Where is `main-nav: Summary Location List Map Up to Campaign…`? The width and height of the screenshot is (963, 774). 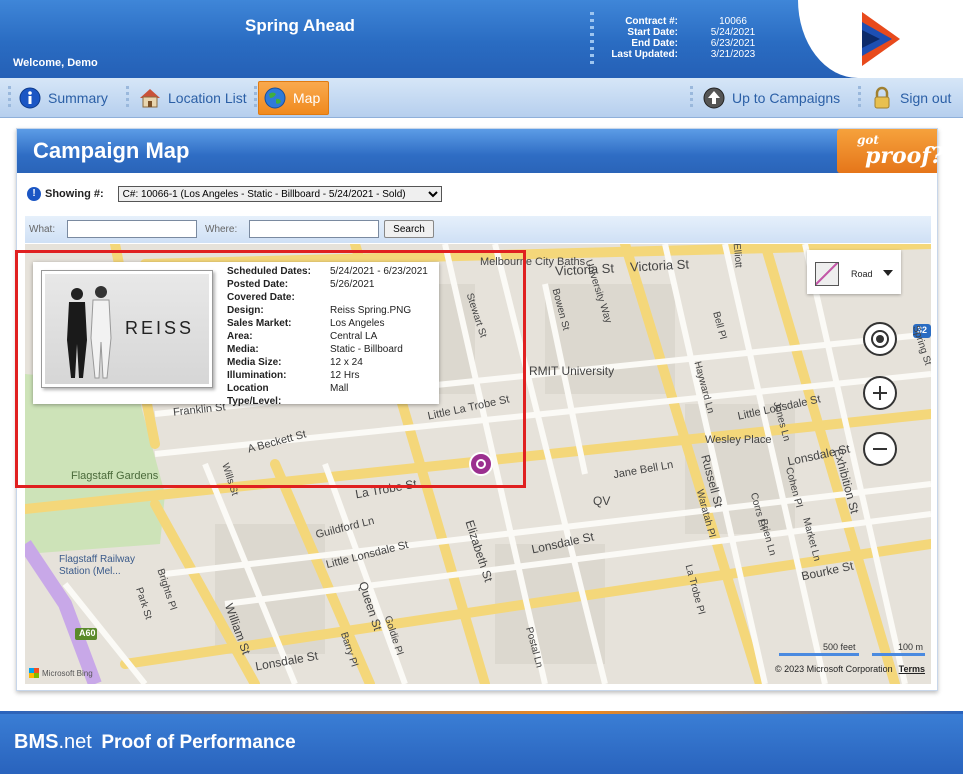 main-nav: Summary Location List Map Up to Campaign… is located at coordinates (481, 98).